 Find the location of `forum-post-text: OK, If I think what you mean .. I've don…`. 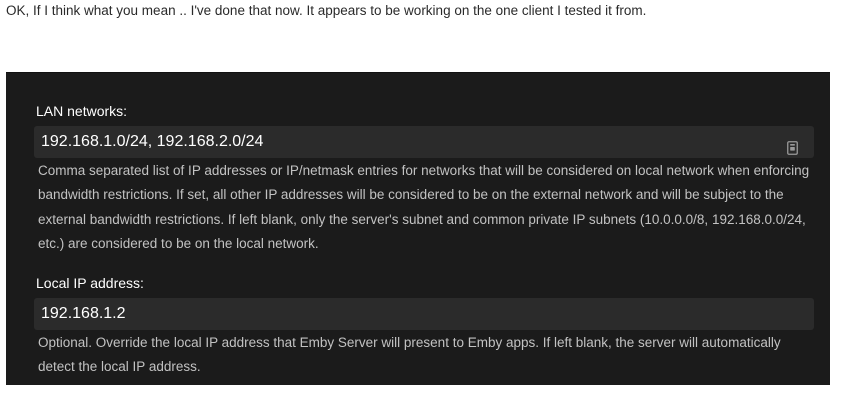

forum-post-text: OK, If I think what you mean .. I've don… is located at coordinates (326, 10).